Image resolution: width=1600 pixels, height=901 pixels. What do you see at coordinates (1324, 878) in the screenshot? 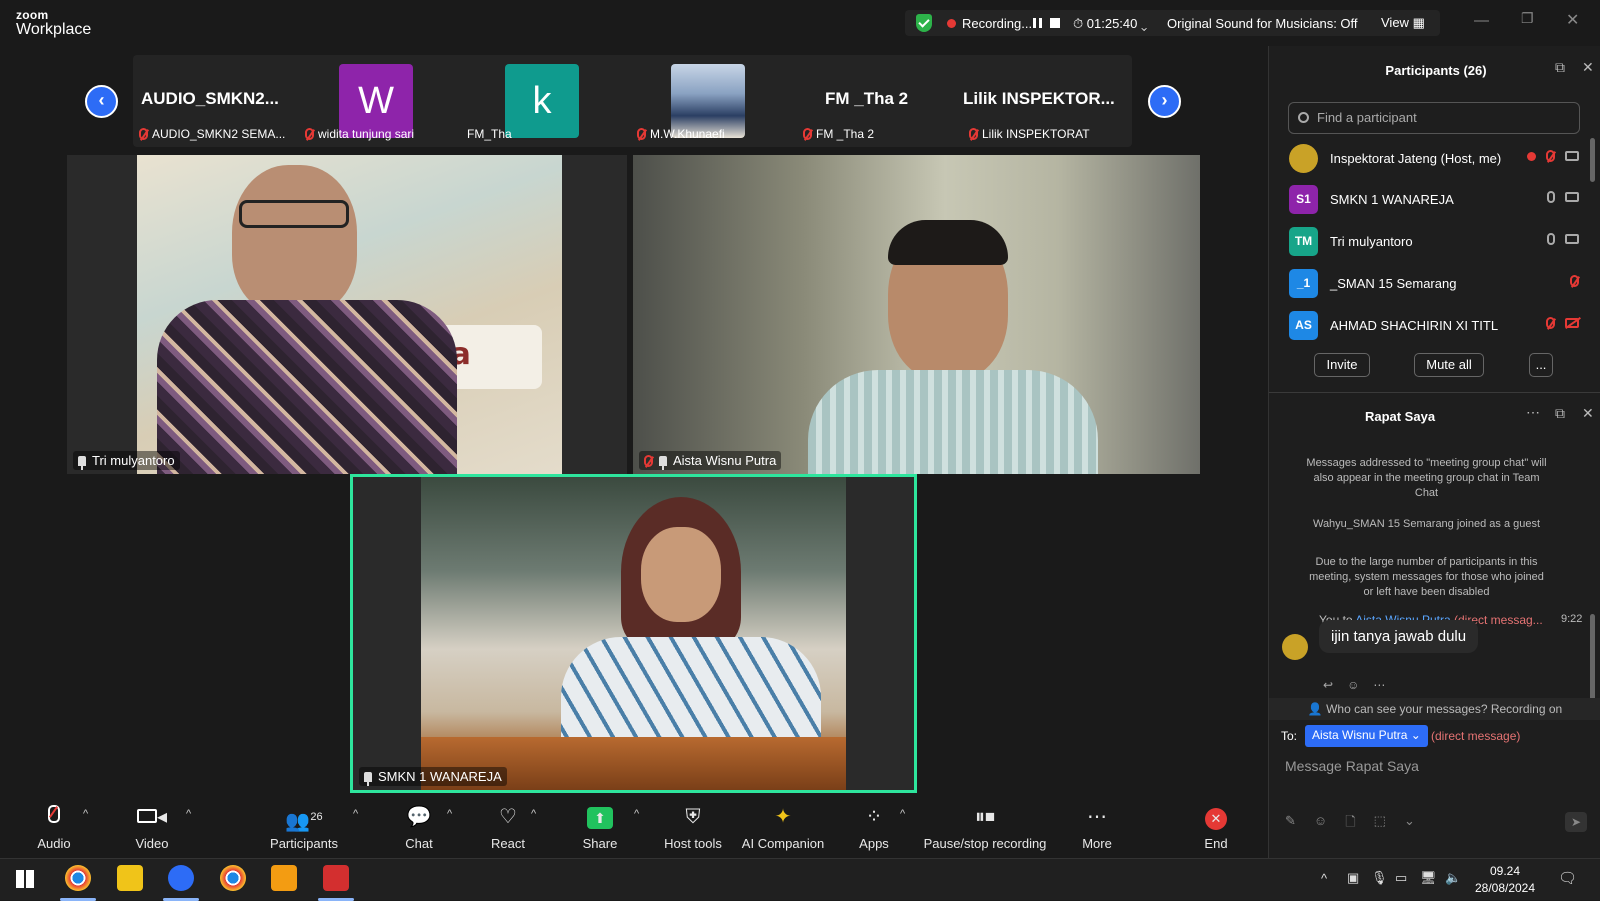
I see `tray-chevron-up-icon: ^` at bounding box center [1324, 878].